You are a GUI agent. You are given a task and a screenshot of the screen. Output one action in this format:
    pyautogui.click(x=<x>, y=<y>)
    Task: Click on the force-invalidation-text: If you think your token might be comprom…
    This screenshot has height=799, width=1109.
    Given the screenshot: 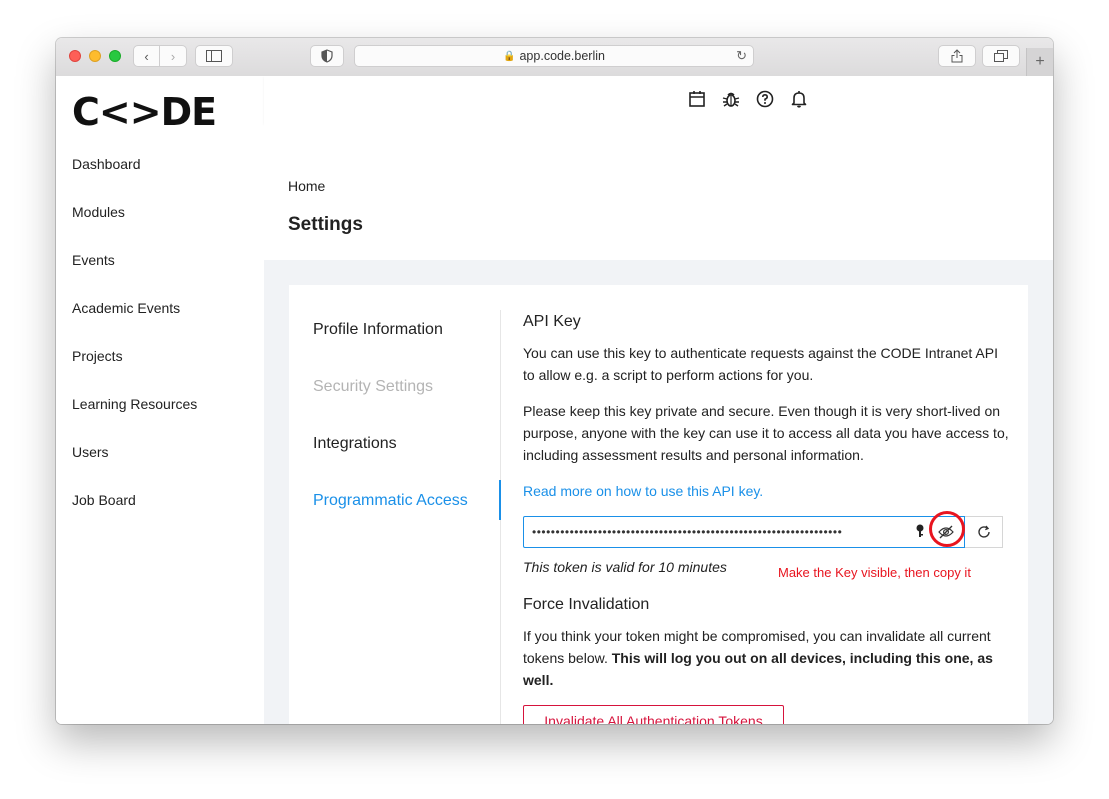 What is the action you would take?
    pyautogui.click(x=766, y=658)
    